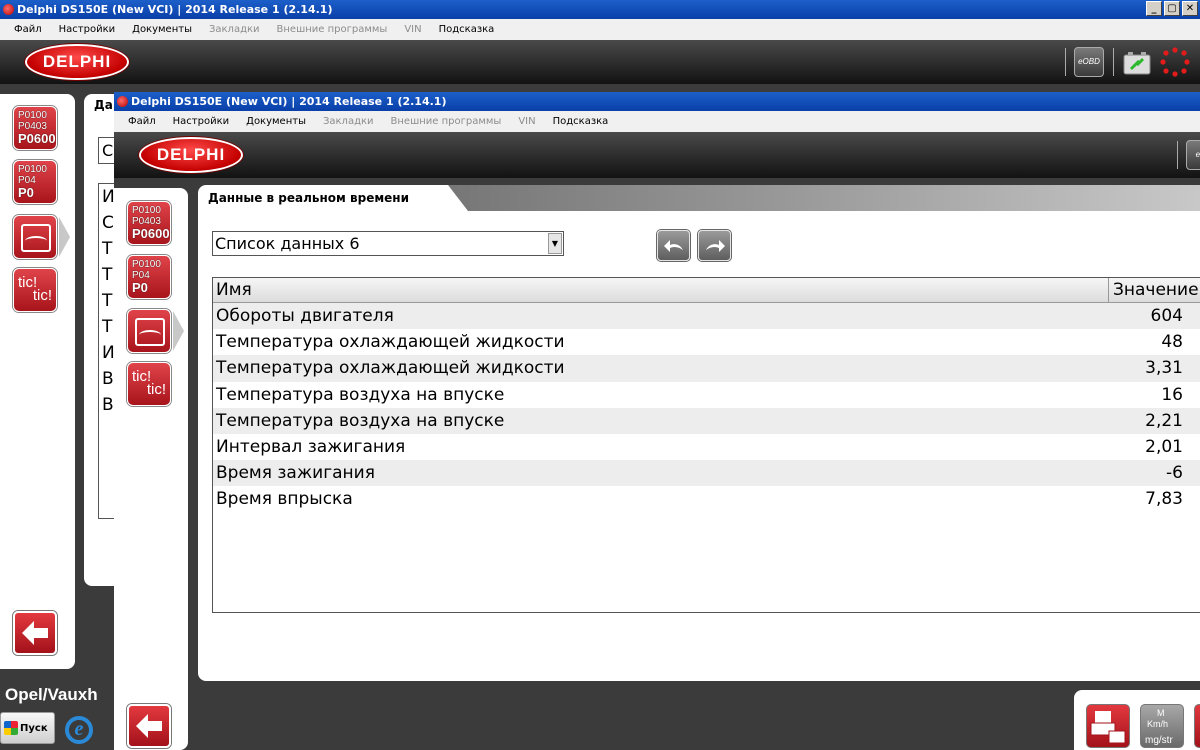  I want to click on start-button: Пуск, so click(27, 728).